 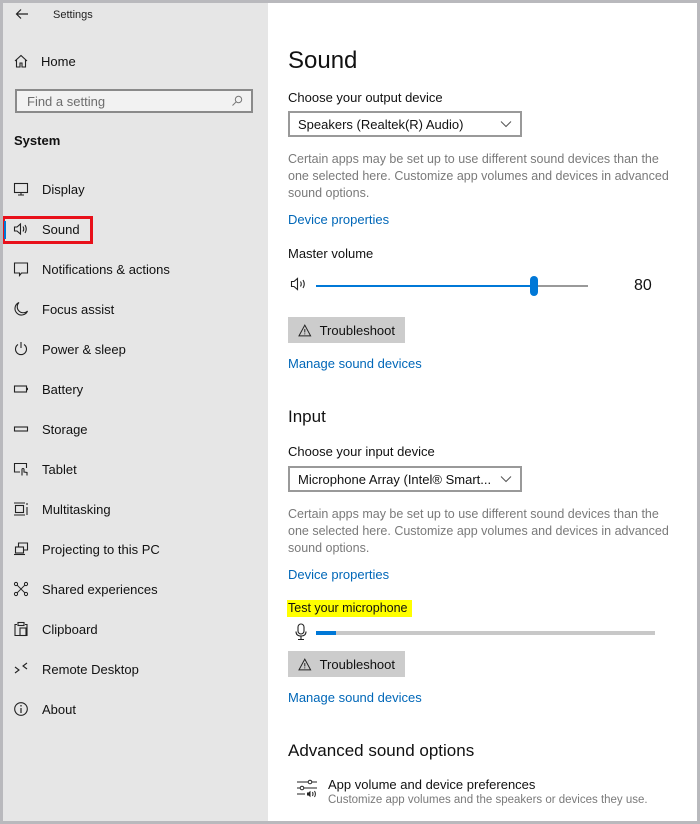 I want to click on sidebar-item-label: Clipboard, so click(x=70, y=629).